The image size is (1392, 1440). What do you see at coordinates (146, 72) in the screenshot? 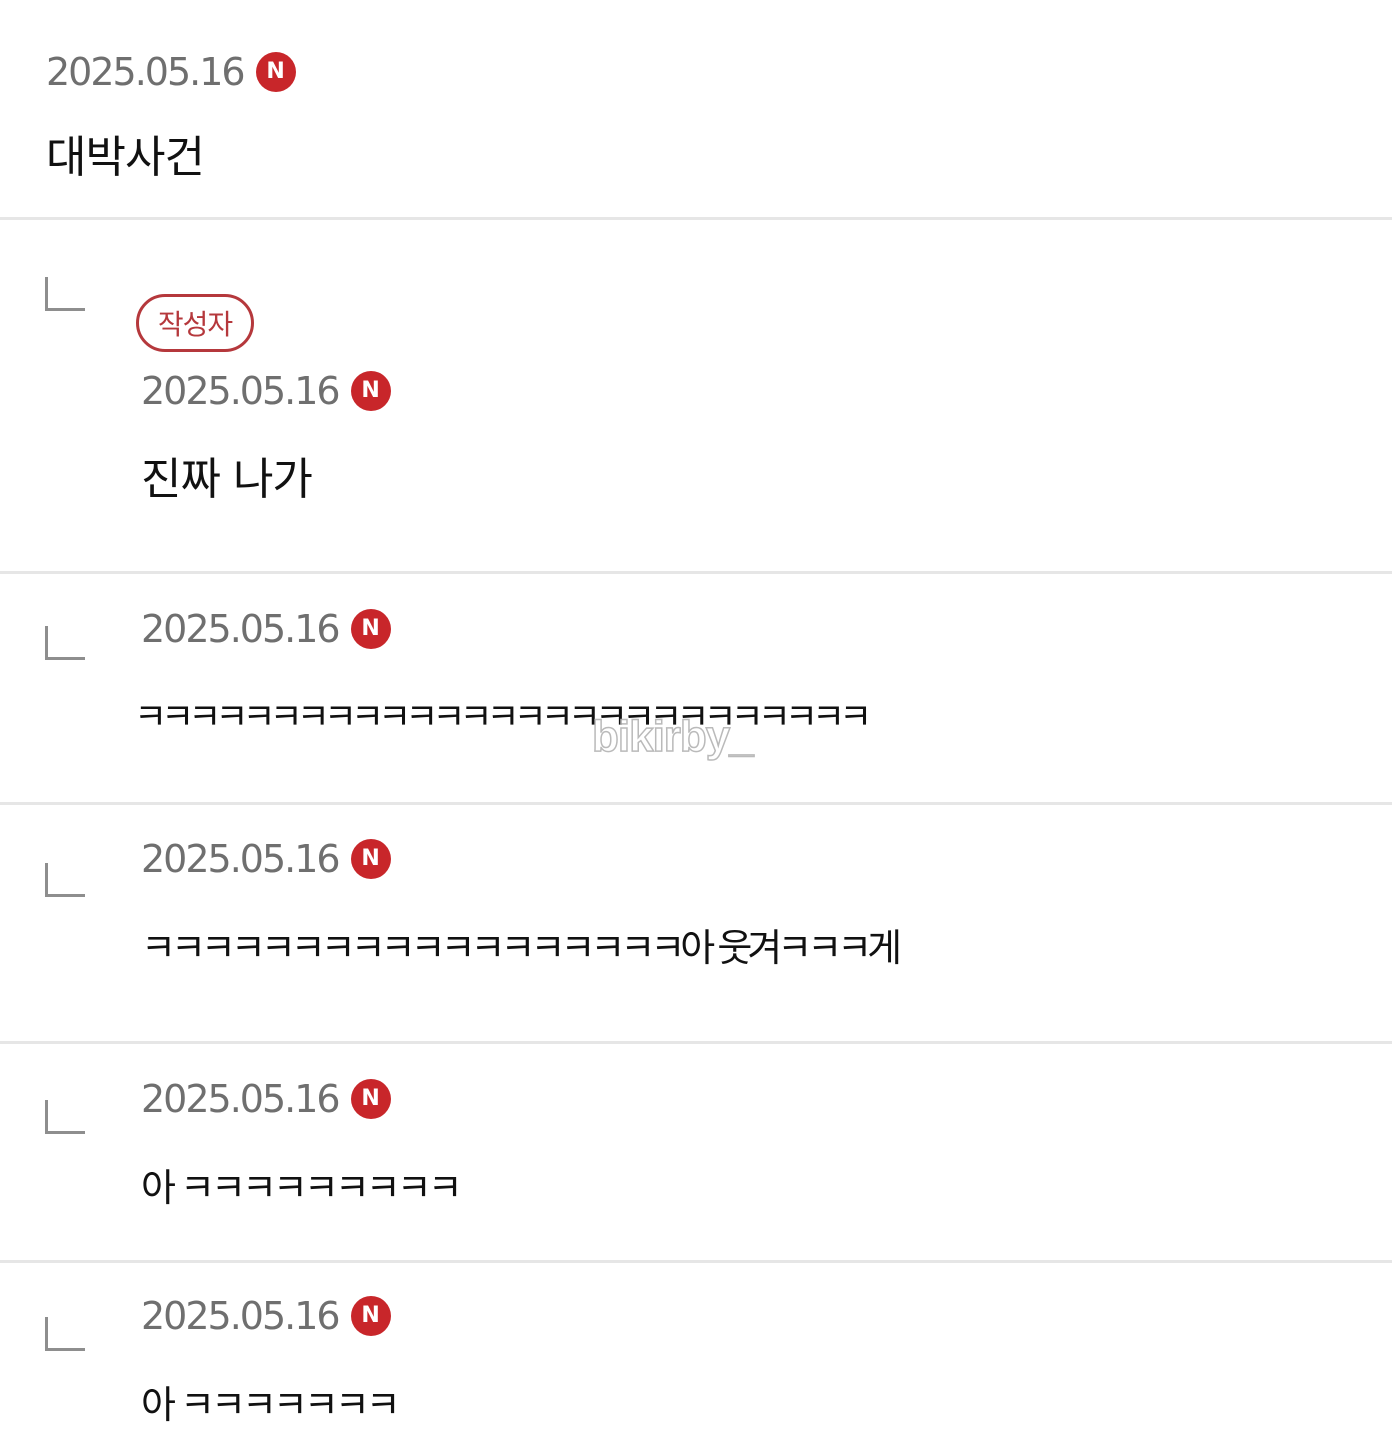
I see `comment-date: 2025.05.16` at bounding box center [146, 72].